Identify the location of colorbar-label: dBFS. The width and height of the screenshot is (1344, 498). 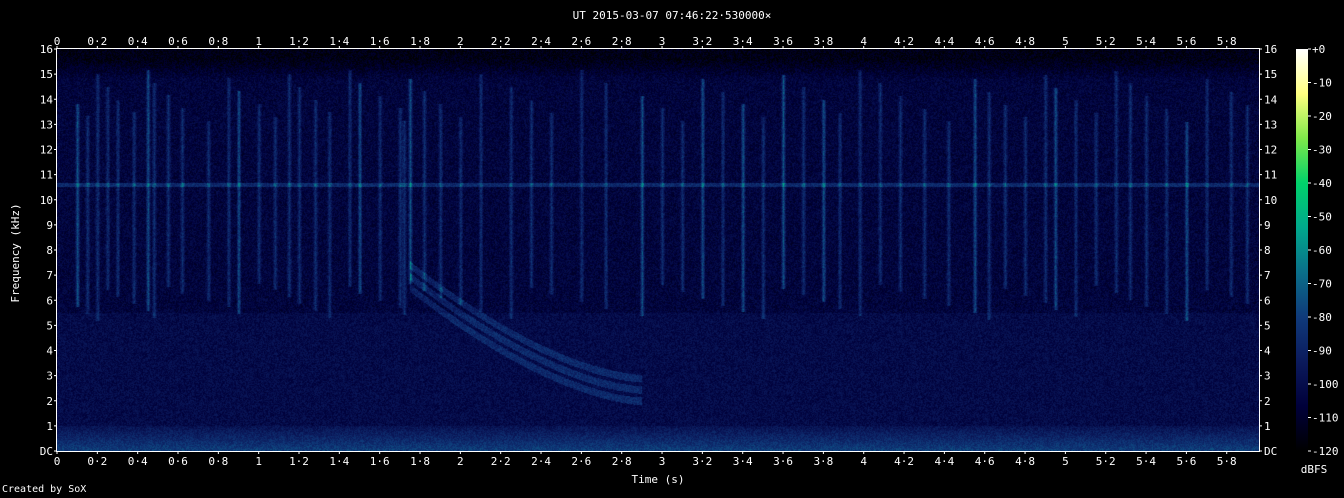
(1314, 469).